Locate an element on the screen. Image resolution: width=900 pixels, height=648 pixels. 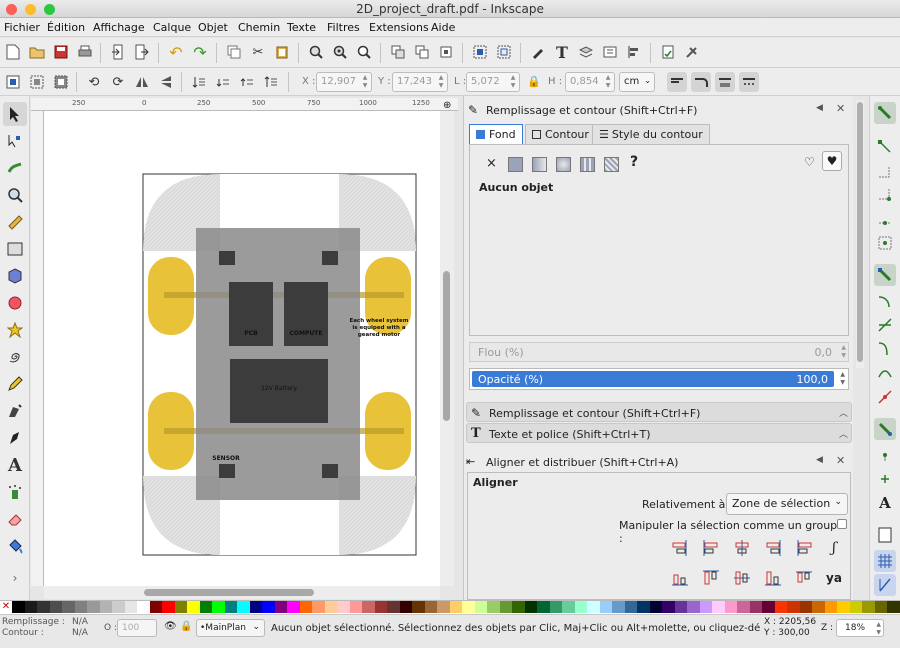
snap-grids-icon is located at coordinates (885, 561).